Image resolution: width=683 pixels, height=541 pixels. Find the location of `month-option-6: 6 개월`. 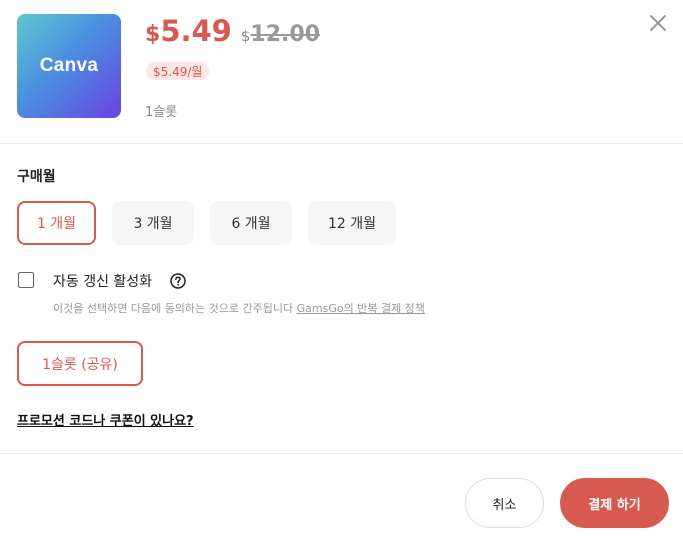

month-option-6: 6 개월 is located at coordinates (251, 223).